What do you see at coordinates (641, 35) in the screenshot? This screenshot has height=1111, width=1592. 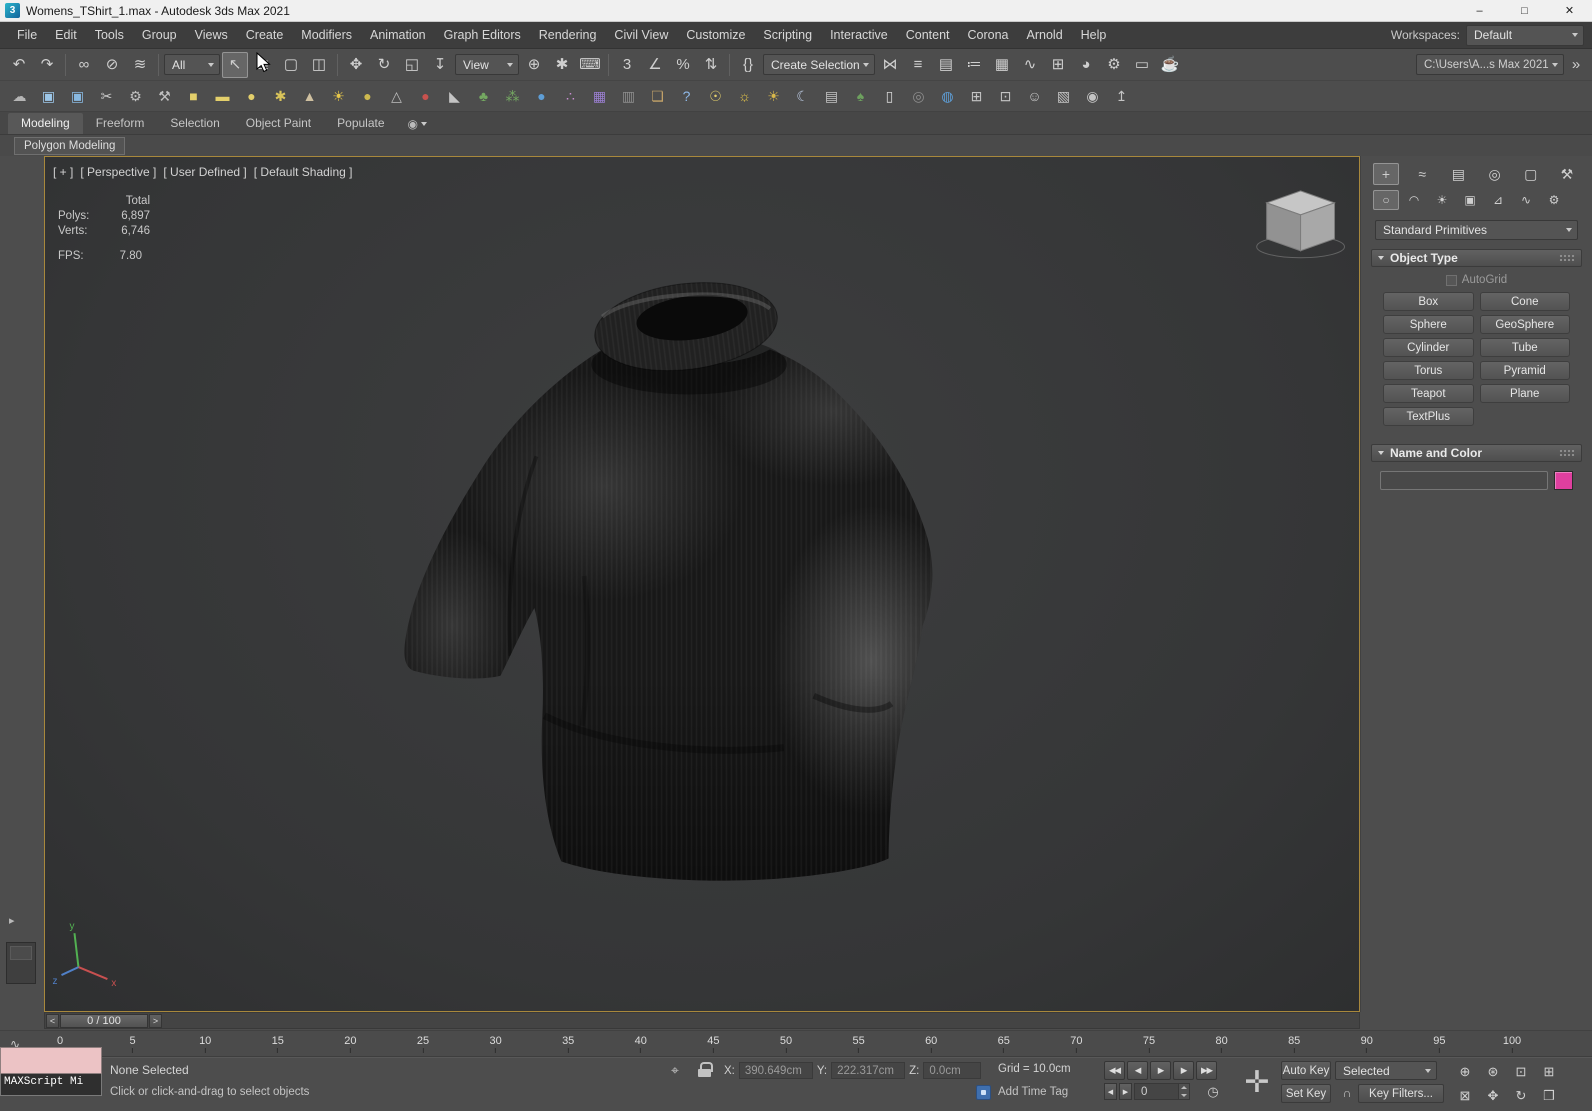 I see `menu-civil-view: Civil View` at bounding box center [641, 35].